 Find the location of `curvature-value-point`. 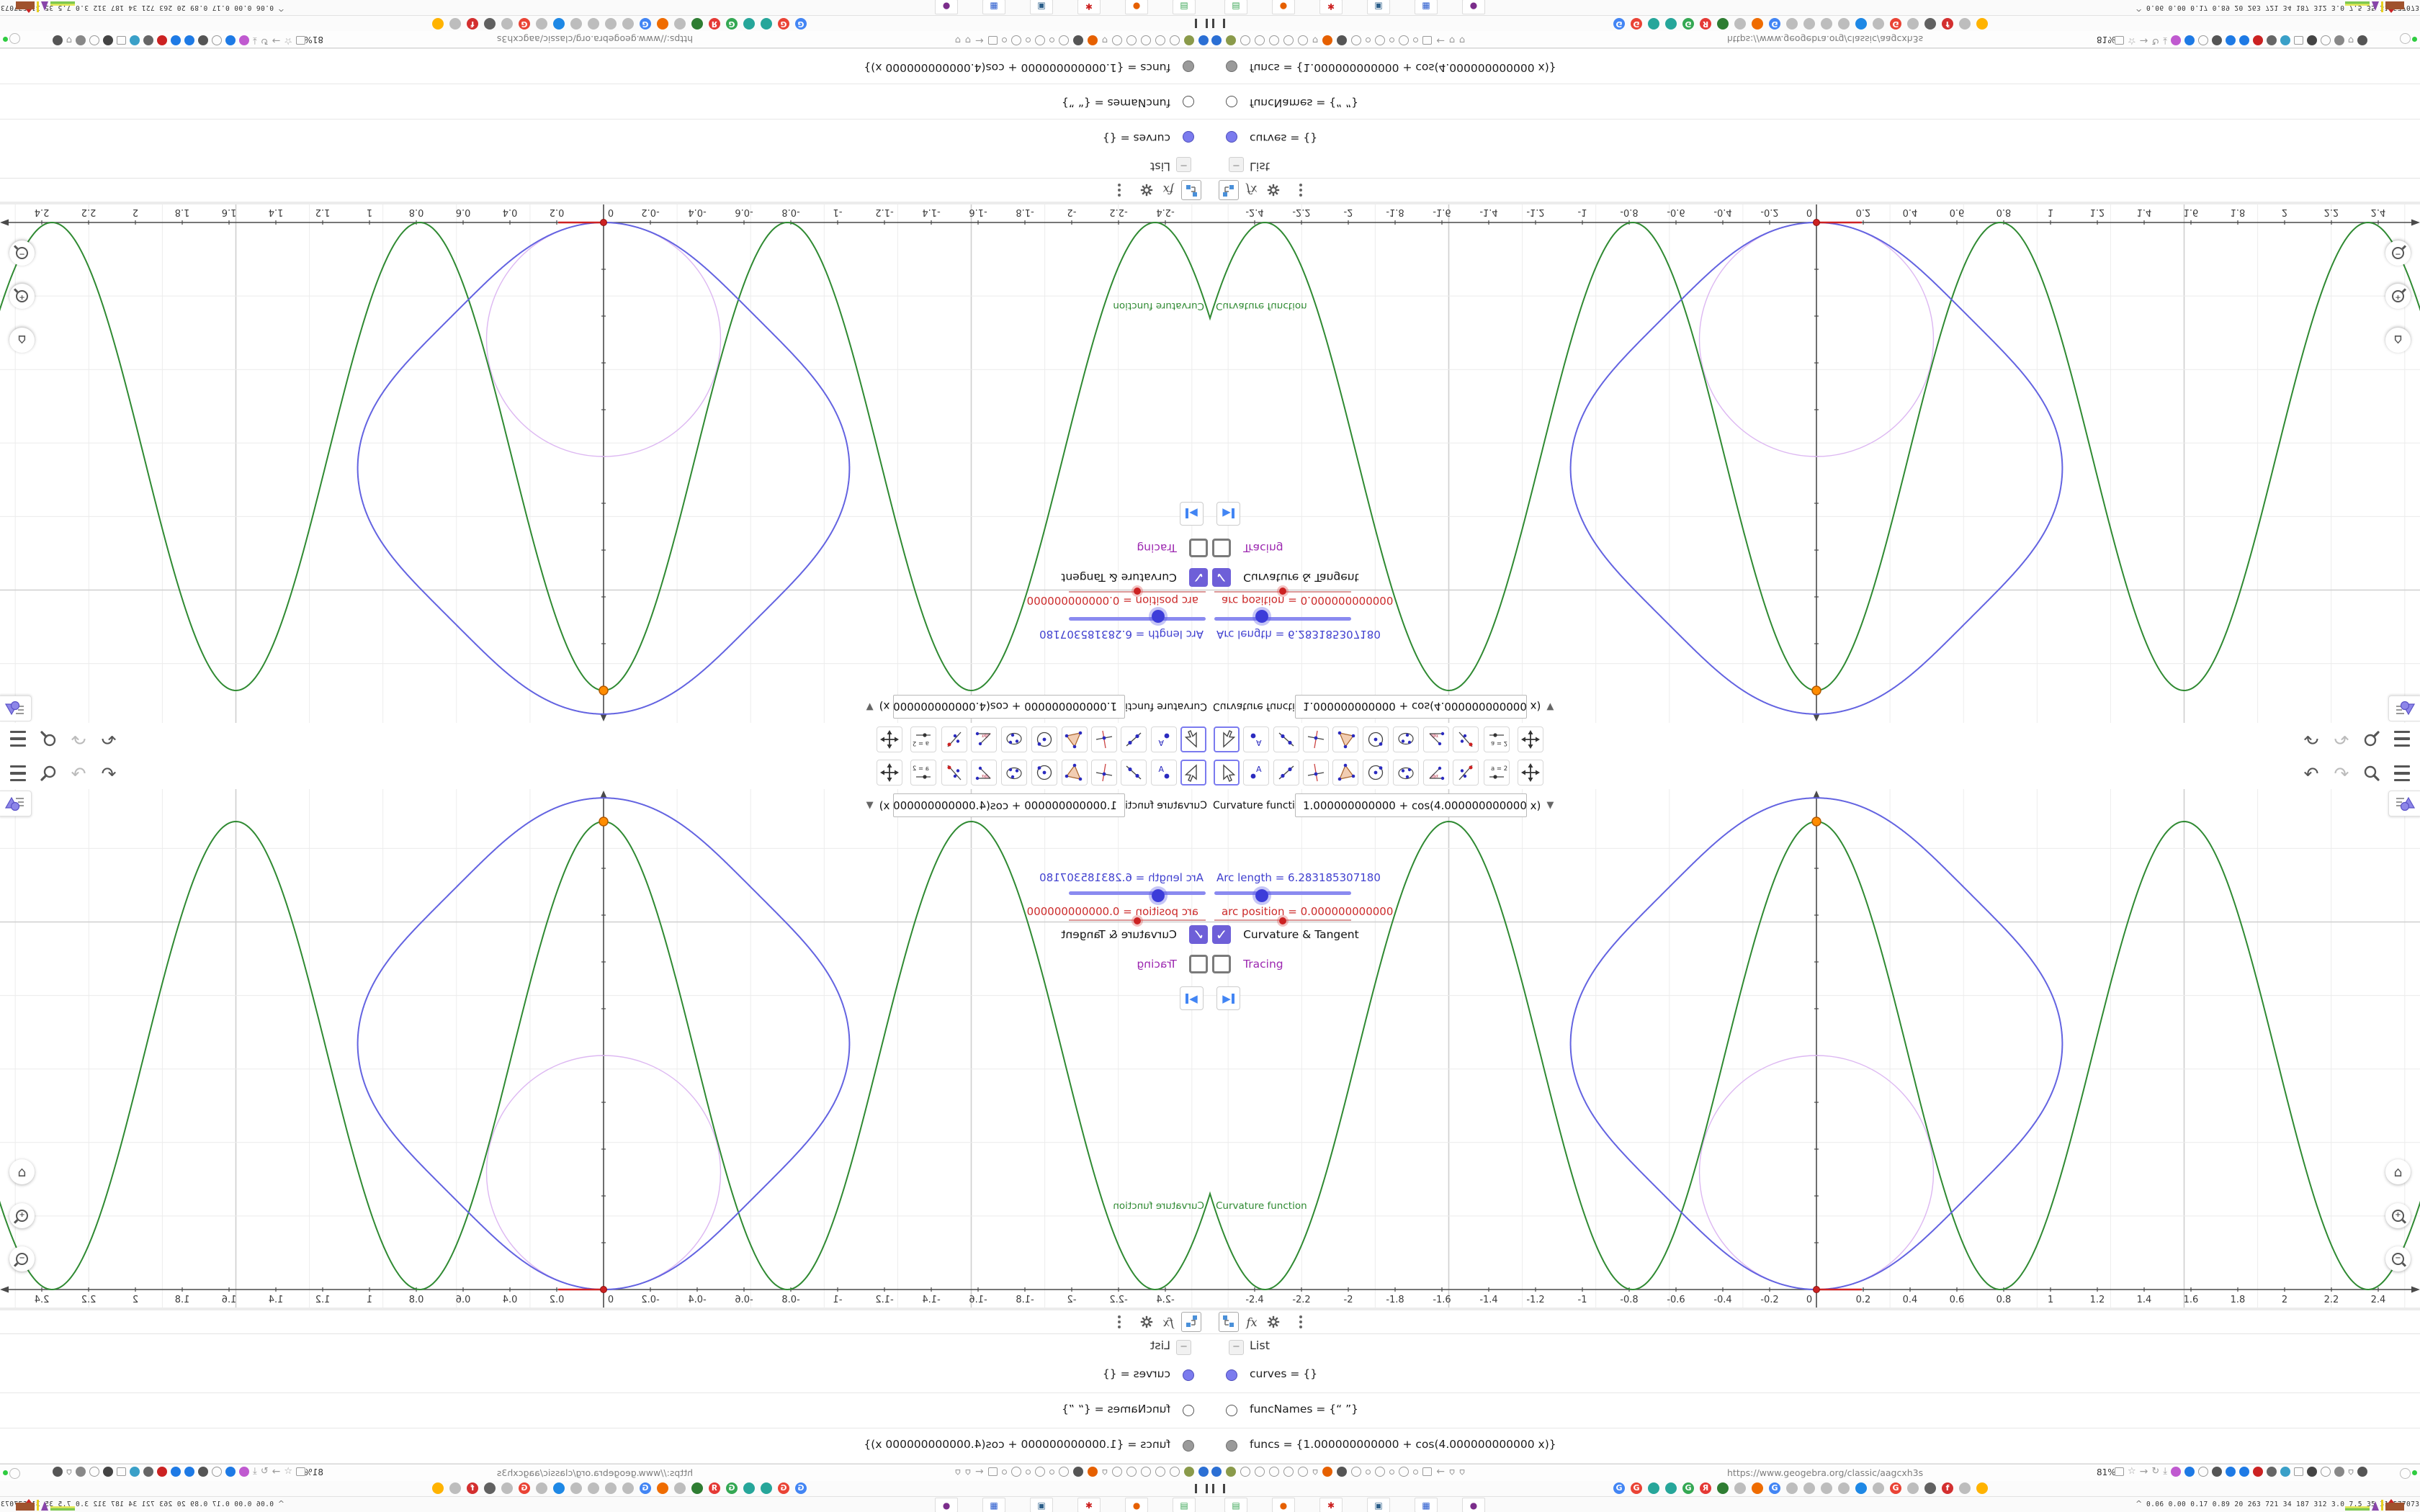

curvature-value-point is located at coordinates (604, 690).